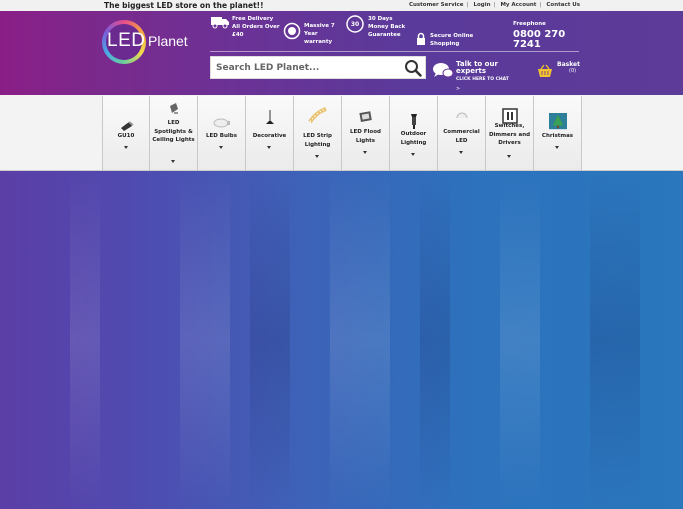 This screenshot has height=509, width=683. Describe the element at coordinates (560, 73) in the screenshot. I see `basket: Basket (0)` at that location.